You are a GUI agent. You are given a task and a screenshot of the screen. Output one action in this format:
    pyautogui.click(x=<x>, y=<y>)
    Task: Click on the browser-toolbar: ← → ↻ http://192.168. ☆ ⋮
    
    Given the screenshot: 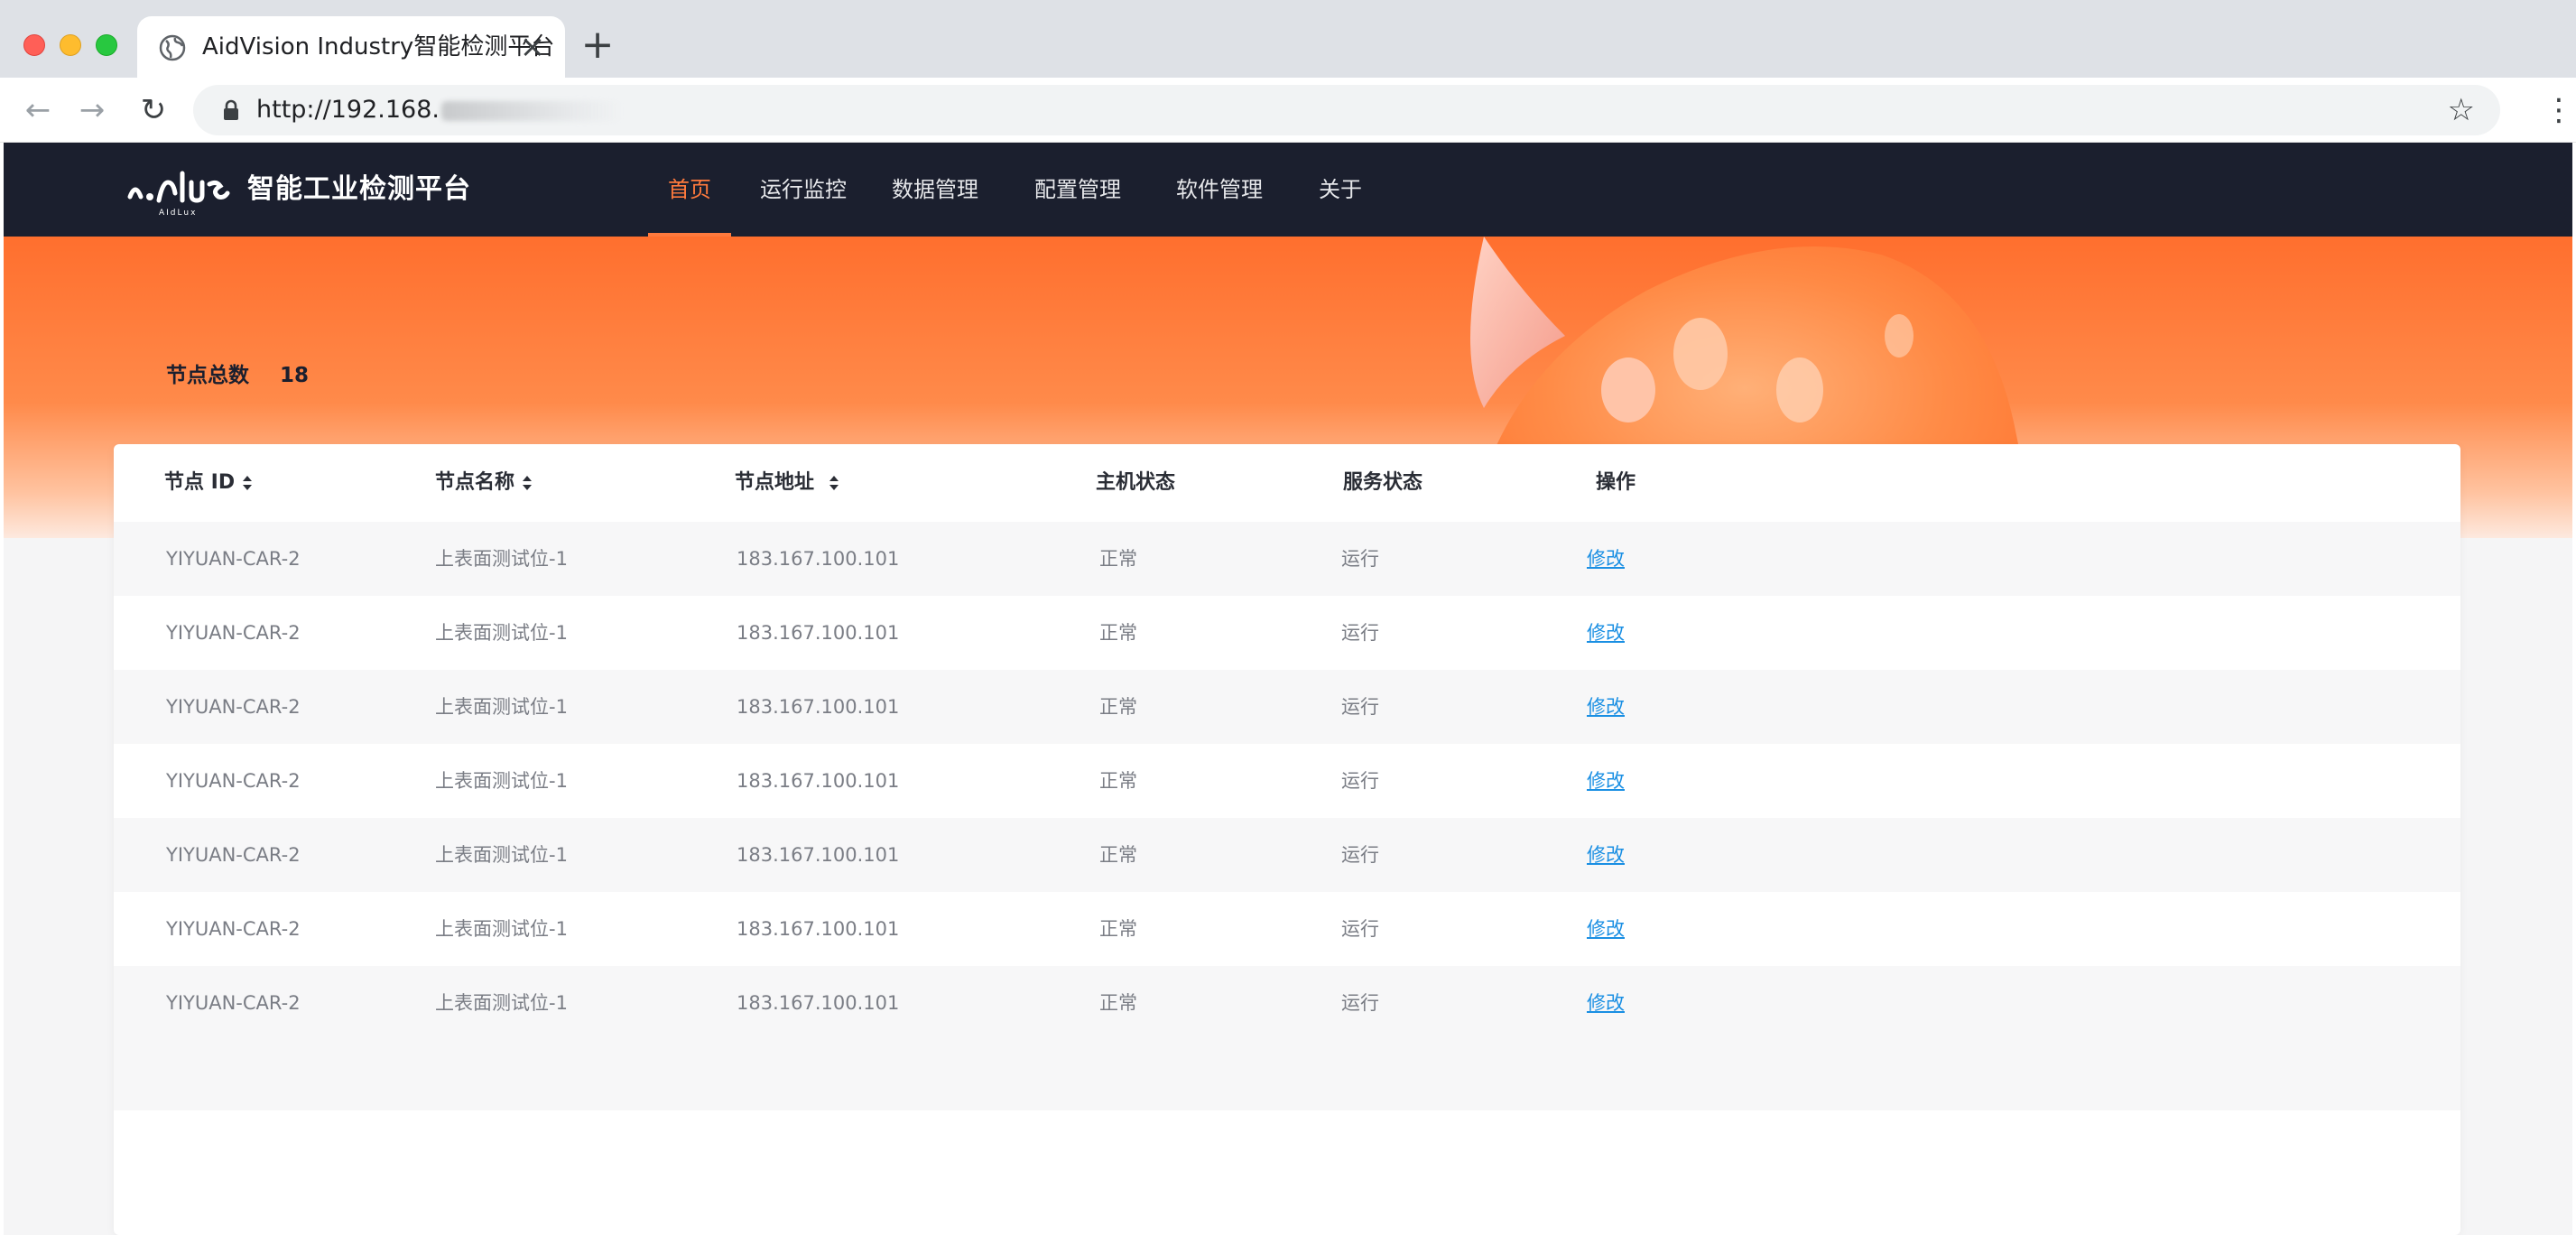 What is the action you would take?
    pyautogui.click(x=1288, y=110)
    